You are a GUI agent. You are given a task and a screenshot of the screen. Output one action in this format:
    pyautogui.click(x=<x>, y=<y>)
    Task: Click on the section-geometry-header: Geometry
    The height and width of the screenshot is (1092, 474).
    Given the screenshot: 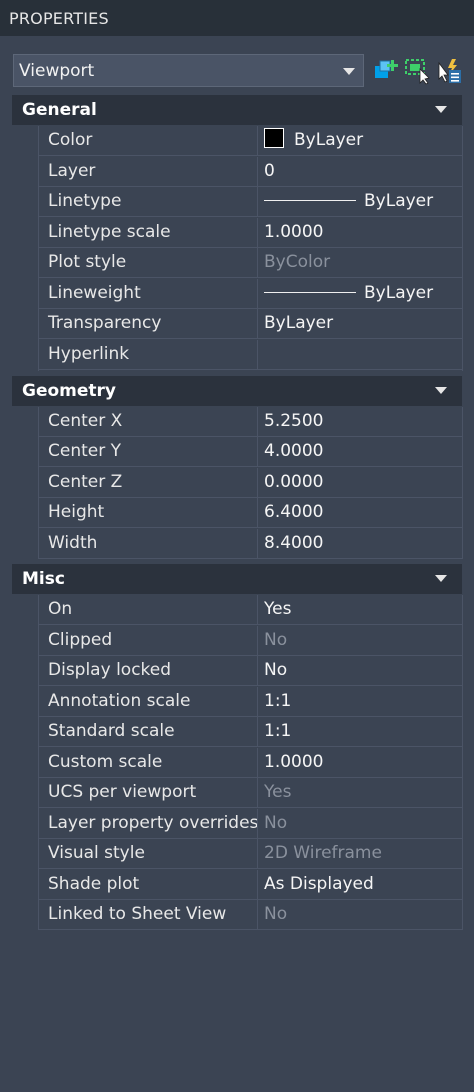 What is the action you would take?
    pyautogui.click(x=237, y=391)
    